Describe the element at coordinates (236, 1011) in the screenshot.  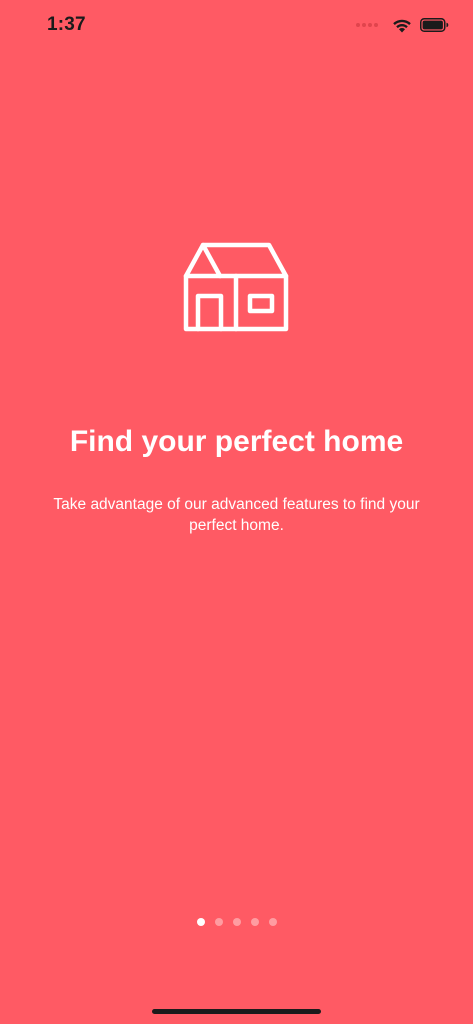
I see `home-indicator` at that location.